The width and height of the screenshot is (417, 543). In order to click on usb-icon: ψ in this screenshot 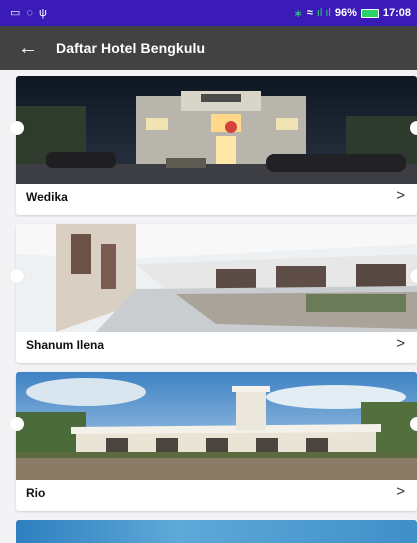, I will do `click(42, 12)`.